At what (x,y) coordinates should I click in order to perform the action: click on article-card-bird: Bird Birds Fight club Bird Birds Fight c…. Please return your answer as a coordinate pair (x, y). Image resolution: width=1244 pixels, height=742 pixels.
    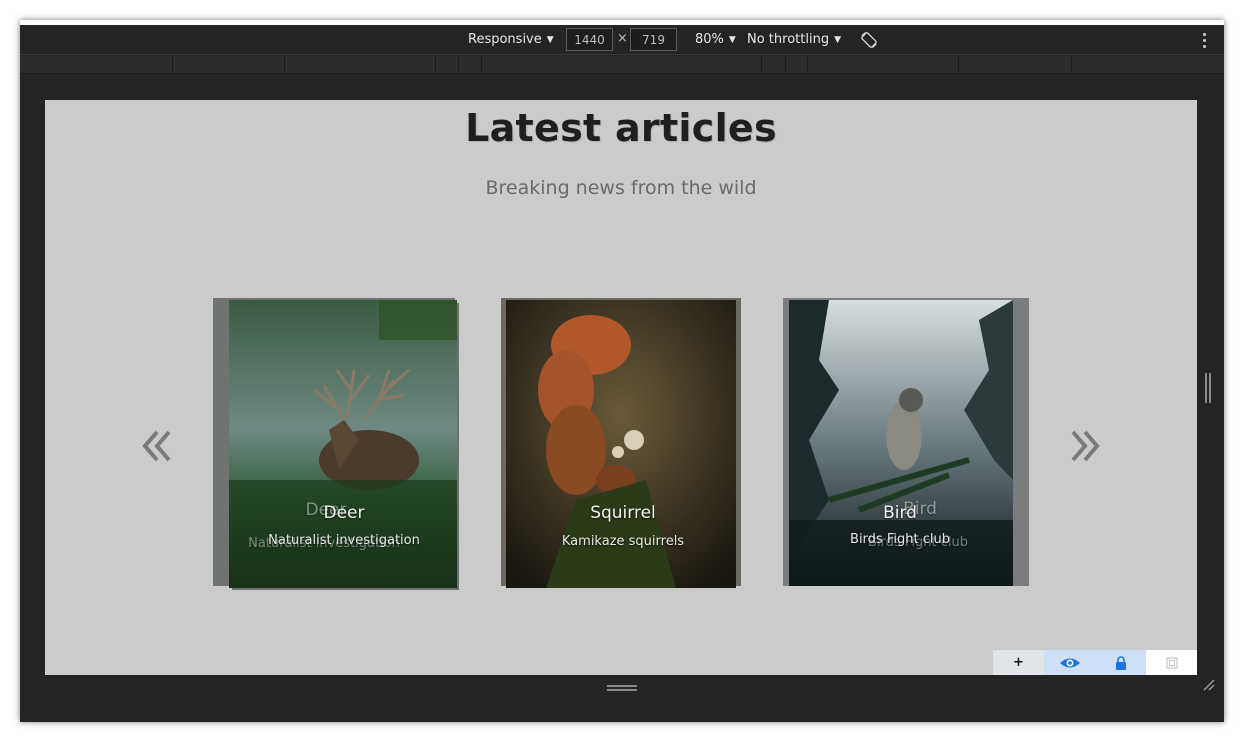
    Looking at the image, I should click on (908, 444).